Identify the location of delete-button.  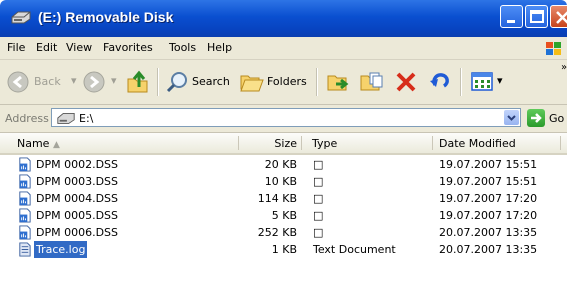
(406, 82).